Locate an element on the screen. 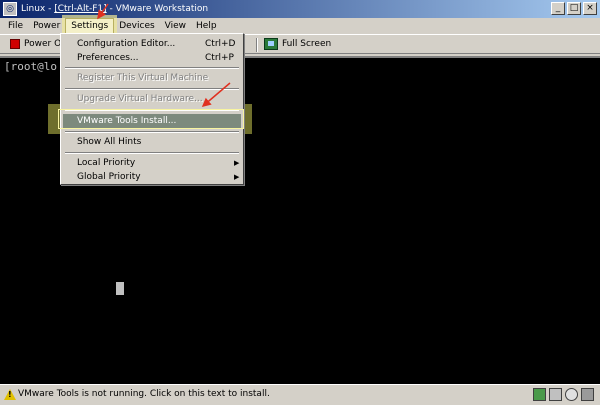 This screenshot has height=405, width=600. maximize-button: □ is located at coordinates (574, 8).